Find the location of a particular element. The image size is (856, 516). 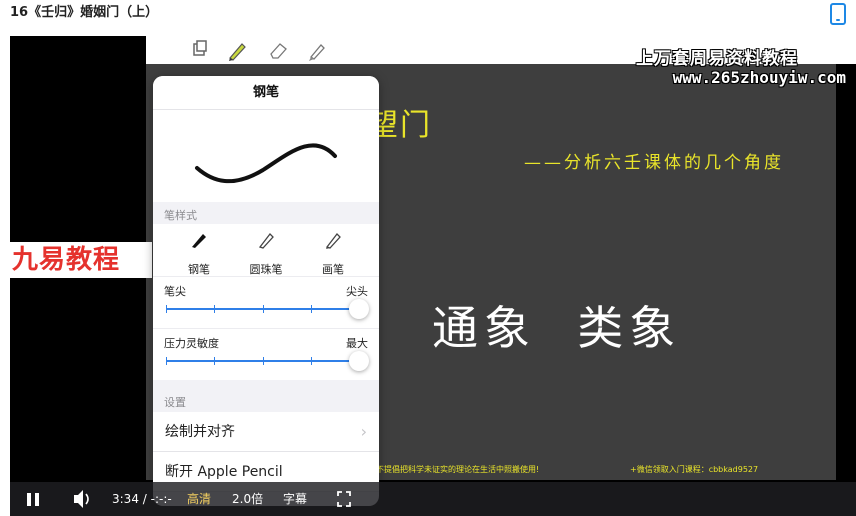

pressure-slider-row: 压力灵敏度 最大 is located at coordinates (266, 354).